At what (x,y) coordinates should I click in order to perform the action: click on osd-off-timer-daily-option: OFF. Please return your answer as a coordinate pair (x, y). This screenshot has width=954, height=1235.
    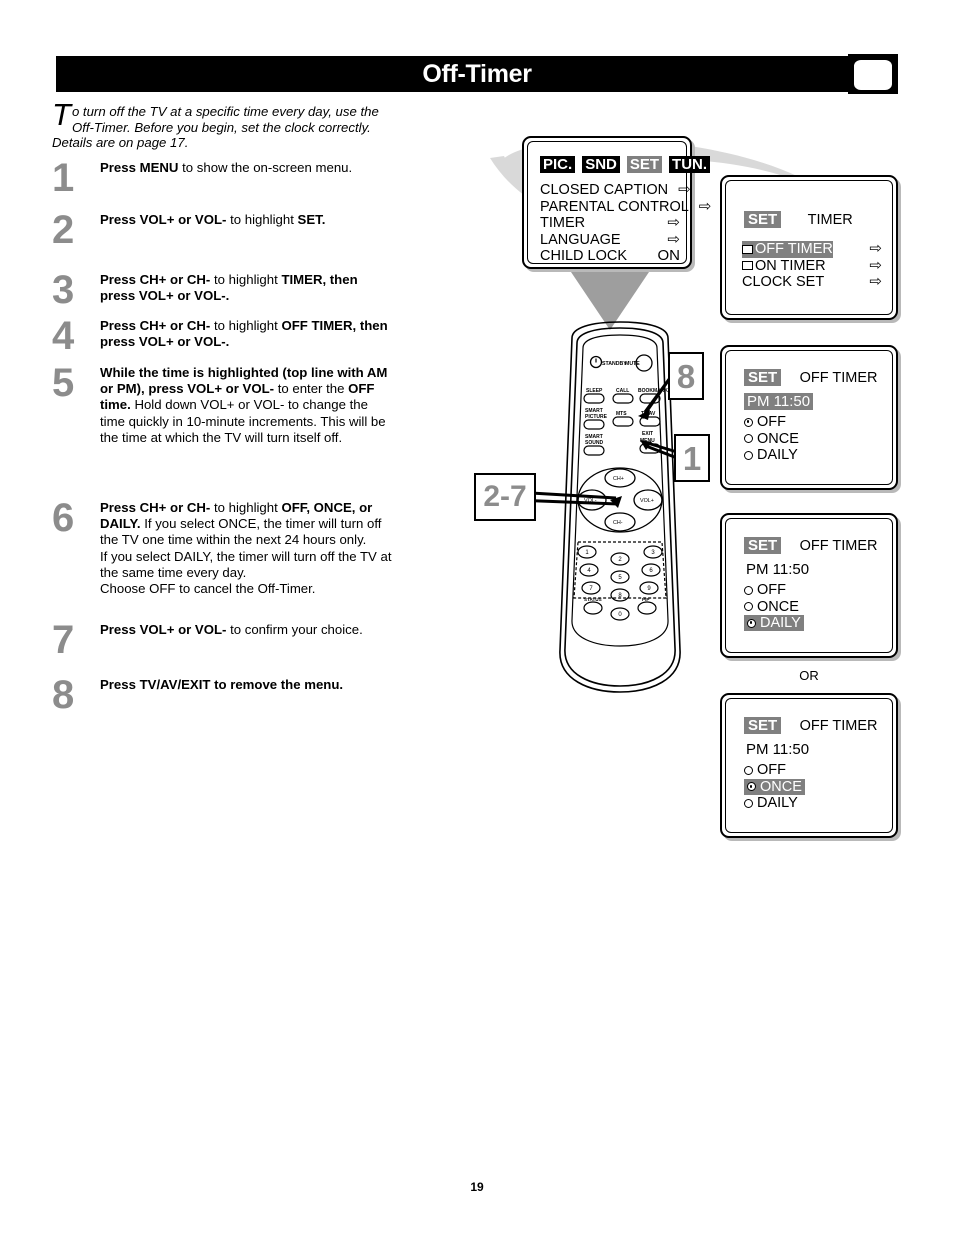
    Looking at the image, I should click on (809, 590).